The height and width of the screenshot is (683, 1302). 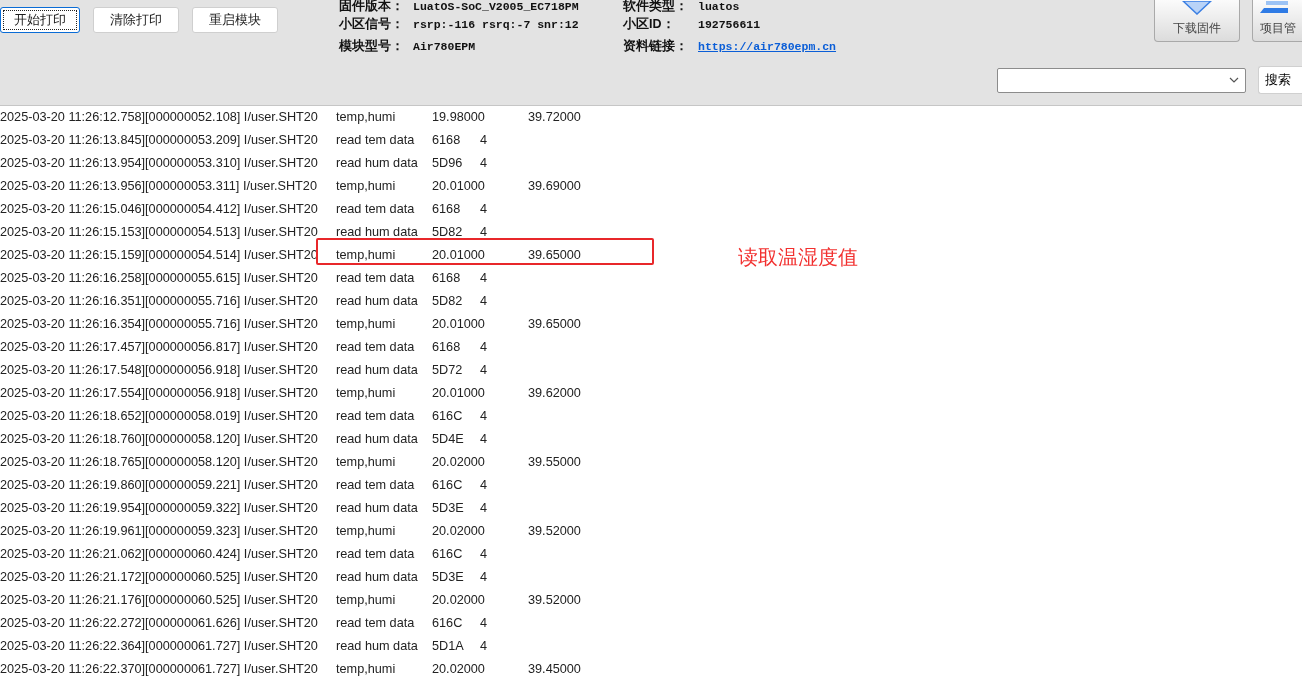 I want to click on log-line: 2025-03-20 11:26:16.351][000000055.716] I/user.SHT20 read hum data 5D82 4, so click(x=244, y=301).